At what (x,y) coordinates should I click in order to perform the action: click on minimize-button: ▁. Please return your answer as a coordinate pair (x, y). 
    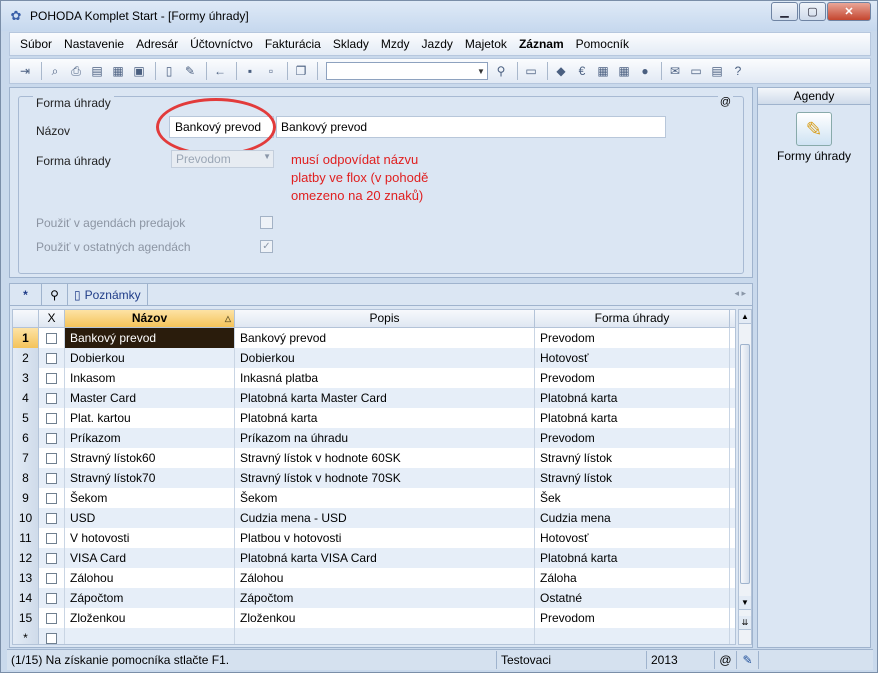
    Looking at the image, I should click on (784, 11).